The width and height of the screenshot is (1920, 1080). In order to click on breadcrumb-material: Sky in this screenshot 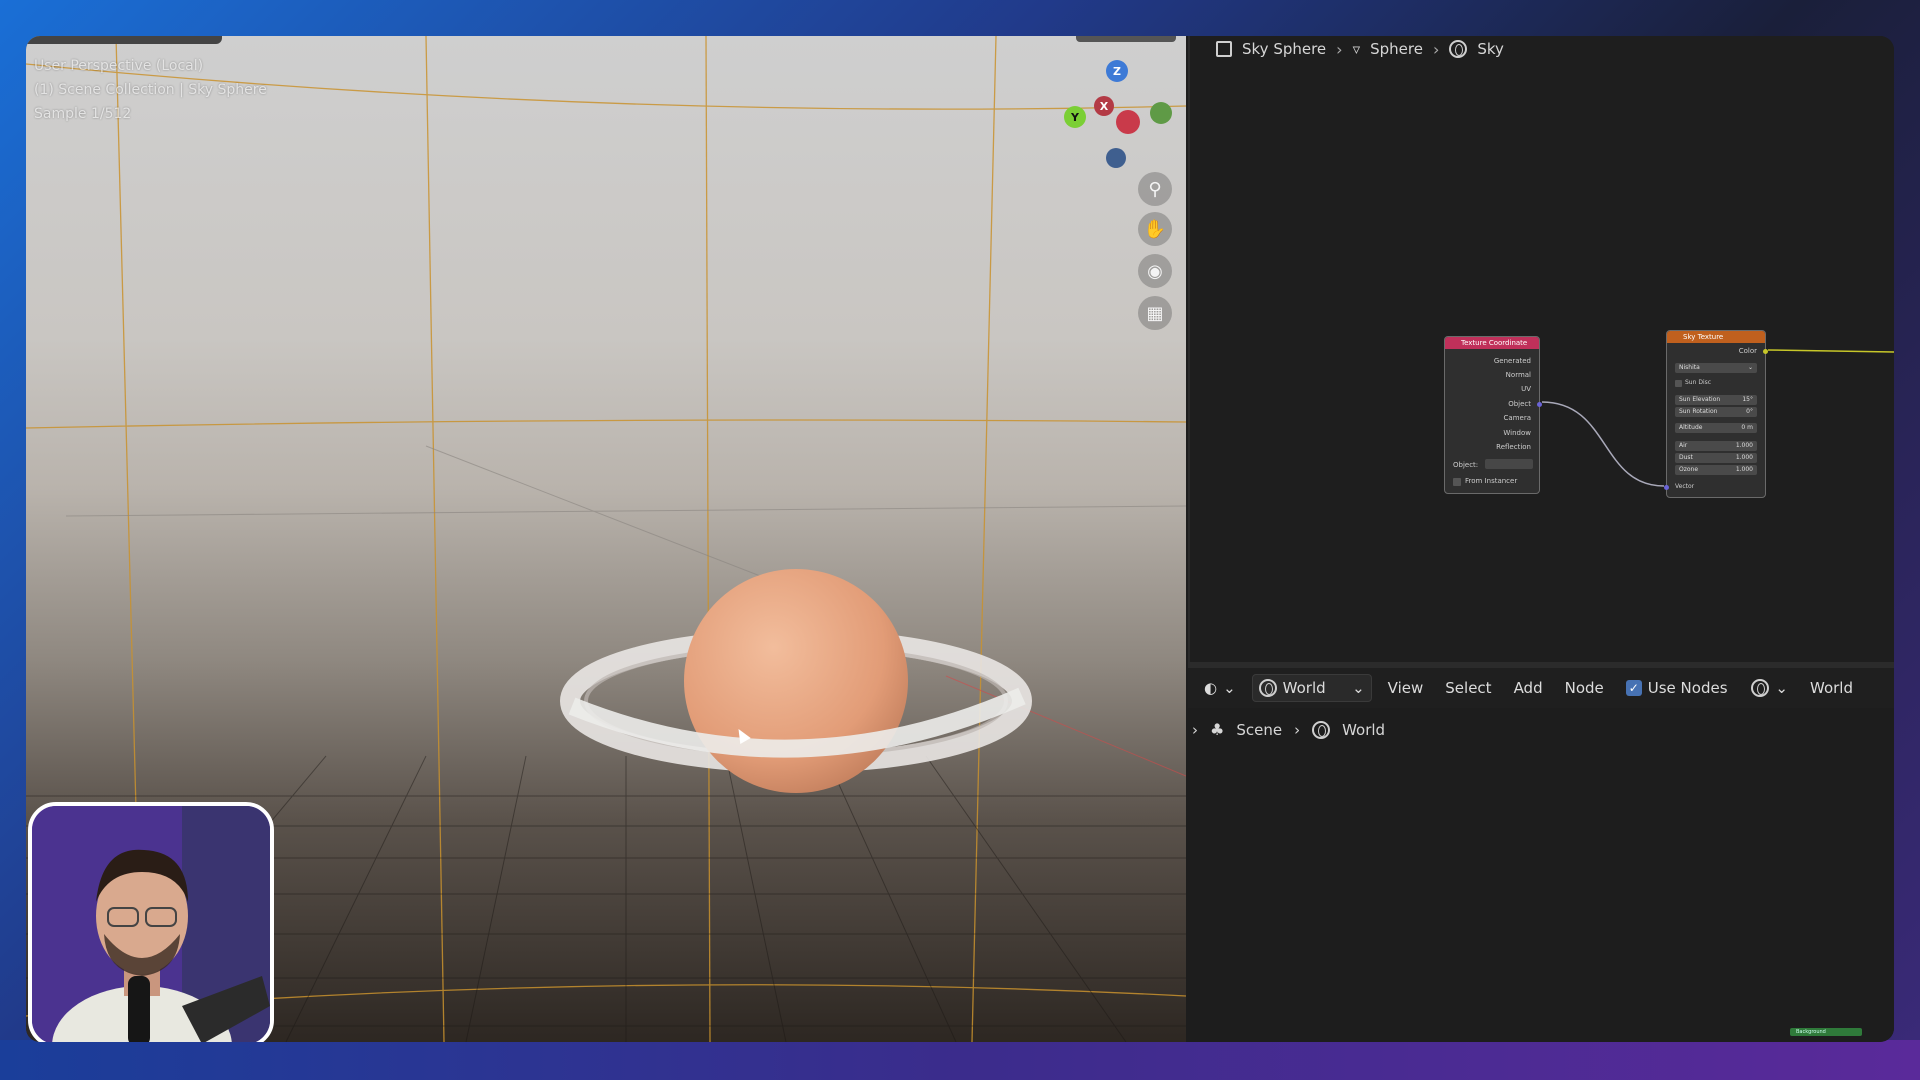, I will do `click(1490, 49)`.